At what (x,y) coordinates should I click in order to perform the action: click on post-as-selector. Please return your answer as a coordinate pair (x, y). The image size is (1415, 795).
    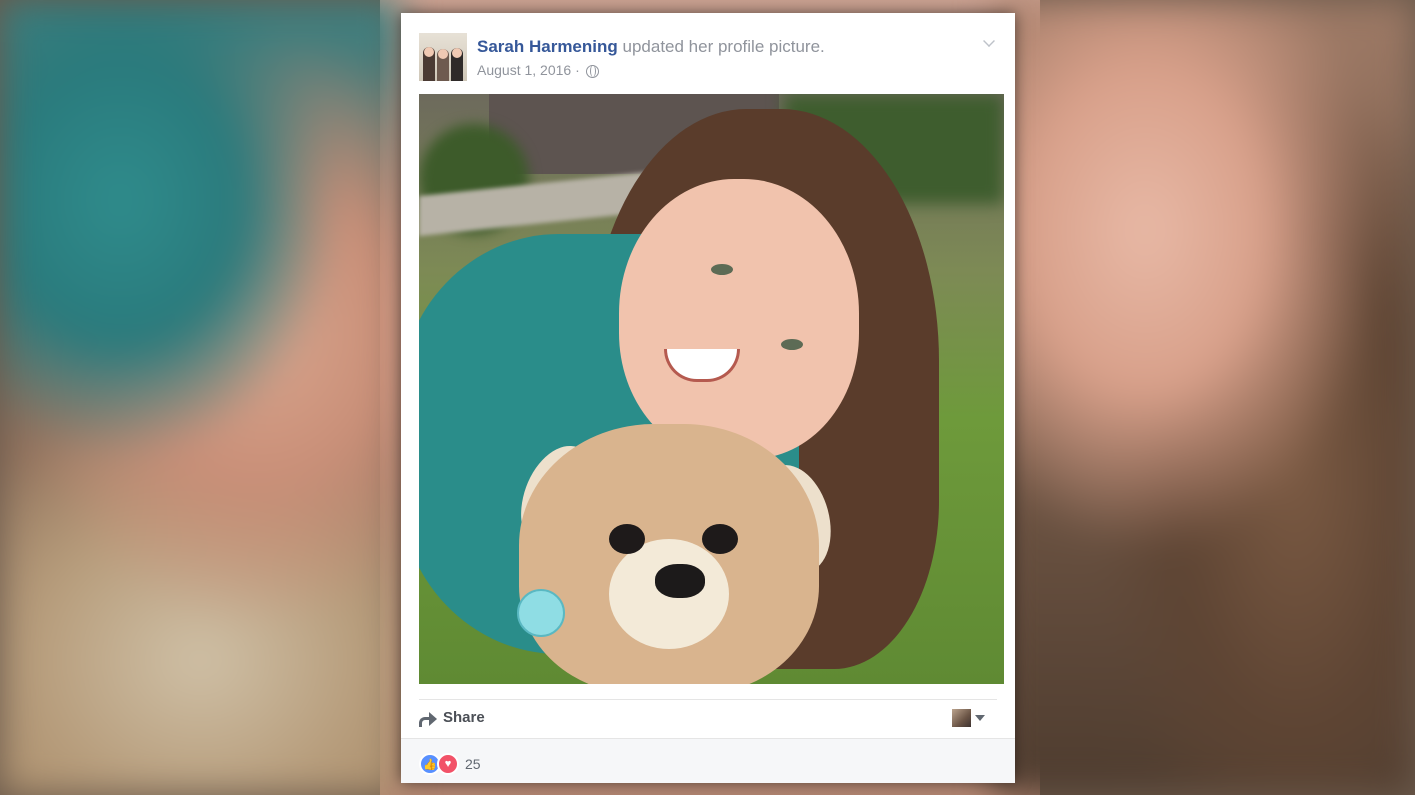
    Looking at the image, I should click on (968, 718).